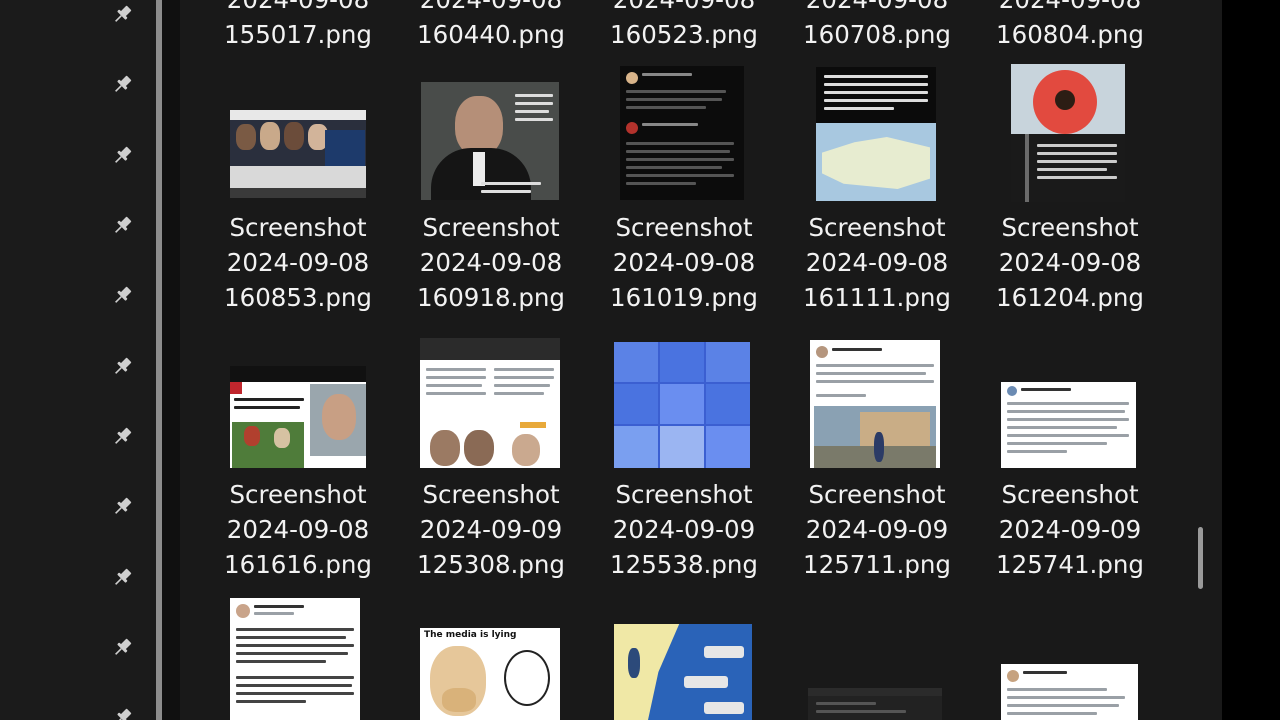 The width and height of the screenshot is (1280, 720). Describe the element at coordinates (490, 674) in the screenshot. I see `file-thumbnail: The media is lying` at that location.